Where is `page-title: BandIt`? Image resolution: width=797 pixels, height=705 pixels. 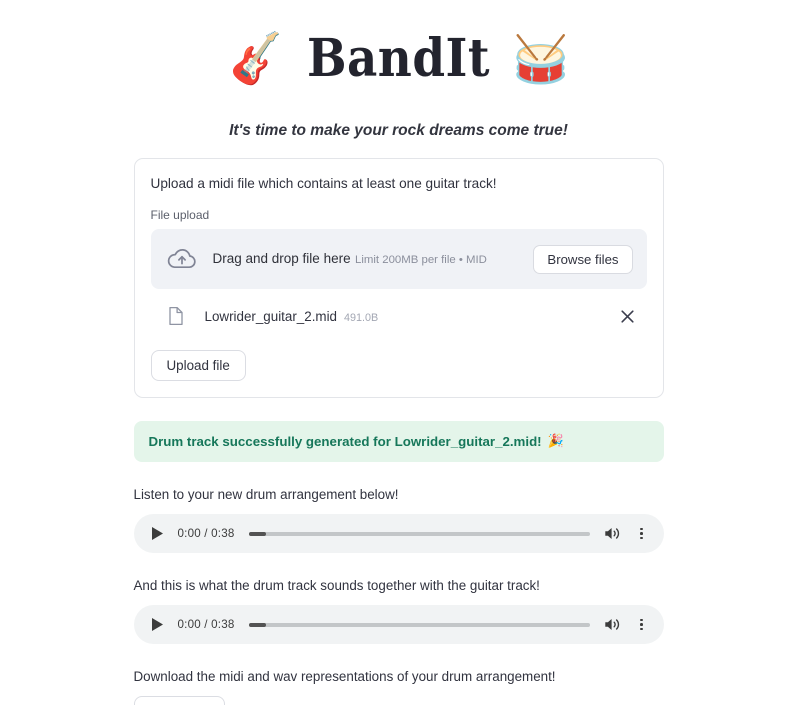 page-title: BandIt is located at coordinates (398, 58).